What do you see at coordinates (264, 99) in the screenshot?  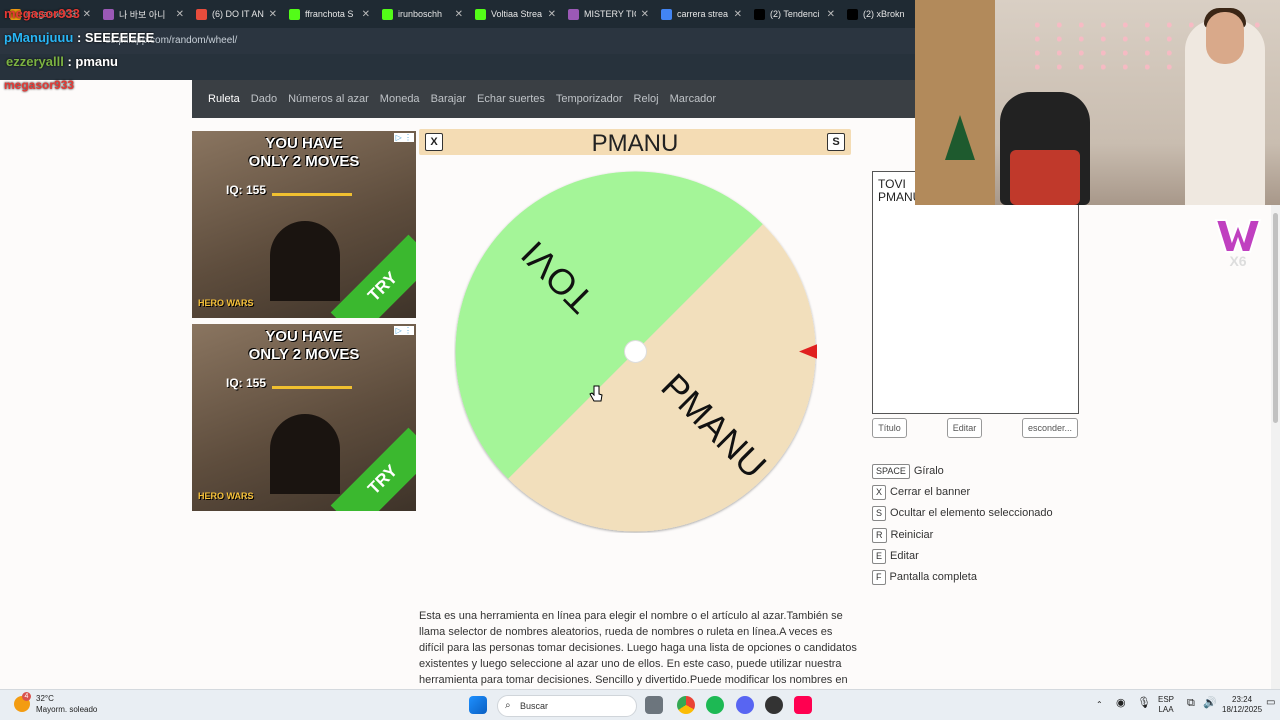 I see `nav-item: Dado` at bounding box center [264, 99].